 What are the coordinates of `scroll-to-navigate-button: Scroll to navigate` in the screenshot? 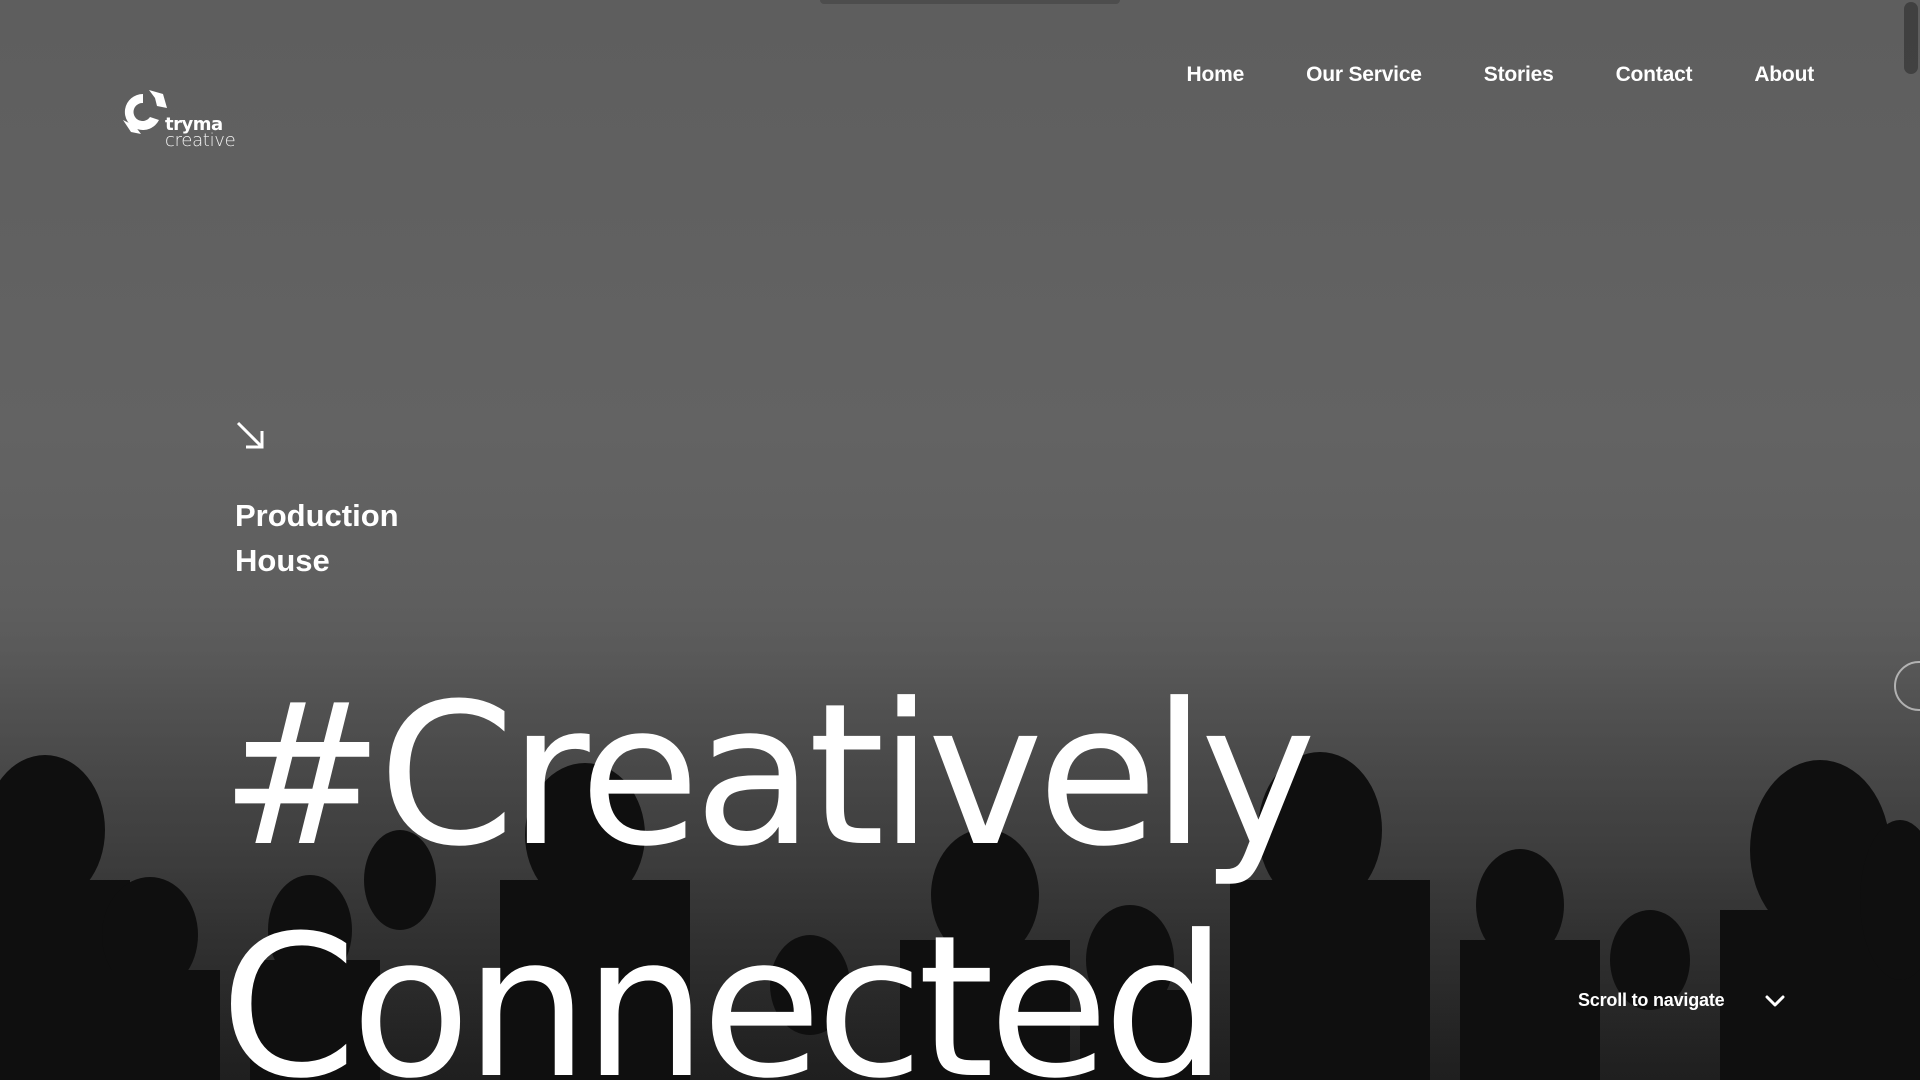 It's located at (1682, 1000).